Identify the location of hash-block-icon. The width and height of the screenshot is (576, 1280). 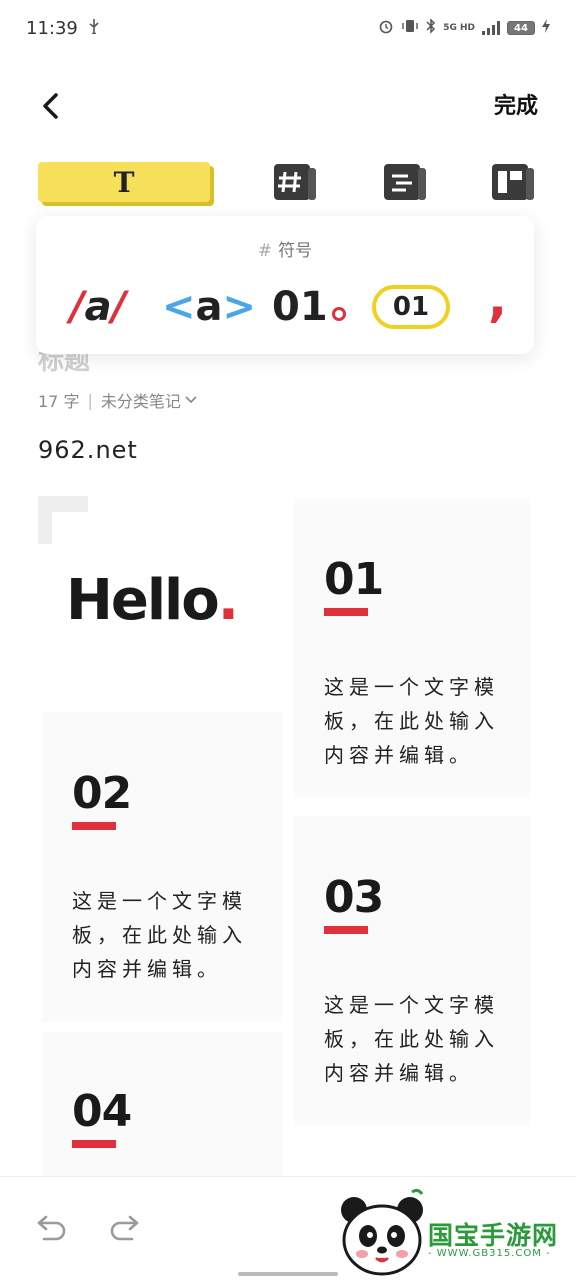
(295, 182).